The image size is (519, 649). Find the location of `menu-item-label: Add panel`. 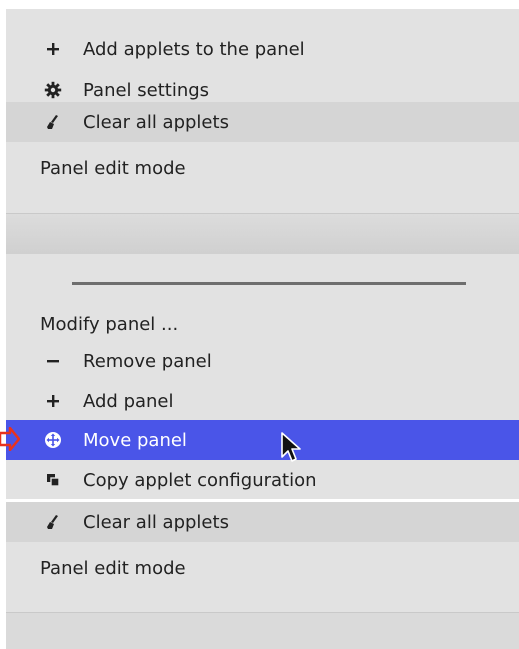

menu-item-label: Add panel is located at coordinates (128, 401).